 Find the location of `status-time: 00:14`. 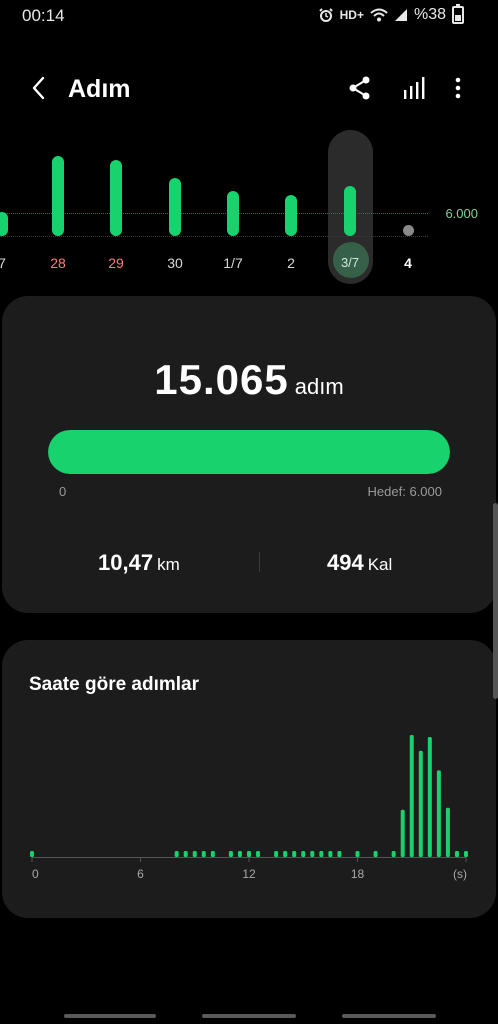

status-time: 00:14 is located at coordinates (43, 15).